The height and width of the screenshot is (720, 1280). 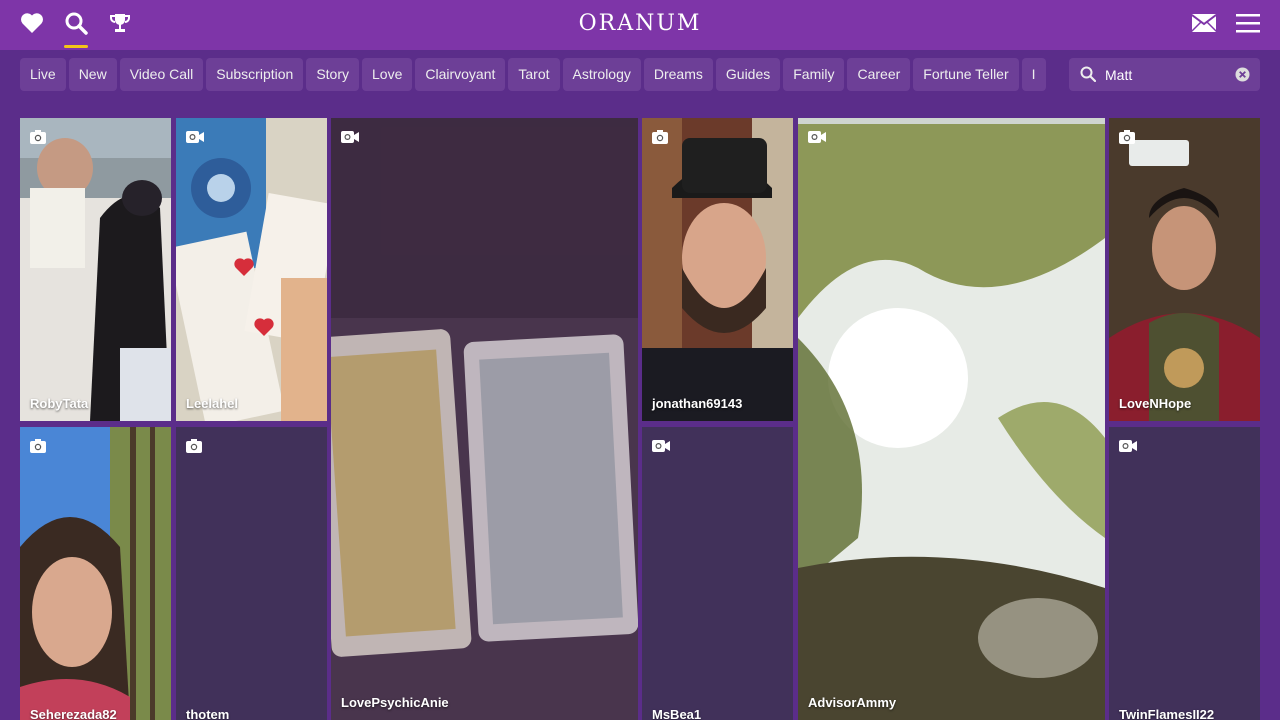 What do you see at coordinates (460, 74) in the screenshot?
I see `filter-chip-clairvoyant: Clairvoyant` at bounding box center [460, 74].